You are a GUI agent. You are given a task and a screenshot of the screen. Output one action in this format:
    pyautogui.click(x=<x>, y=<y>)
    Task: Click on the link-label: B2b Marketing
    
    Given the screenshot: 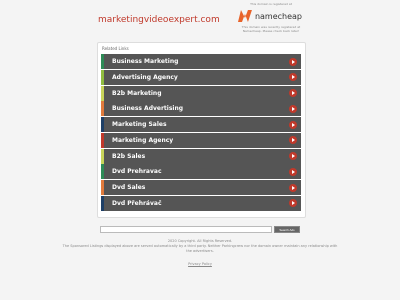 What is the action you would take?
    pyautogui.click(x=137, y=93)
    